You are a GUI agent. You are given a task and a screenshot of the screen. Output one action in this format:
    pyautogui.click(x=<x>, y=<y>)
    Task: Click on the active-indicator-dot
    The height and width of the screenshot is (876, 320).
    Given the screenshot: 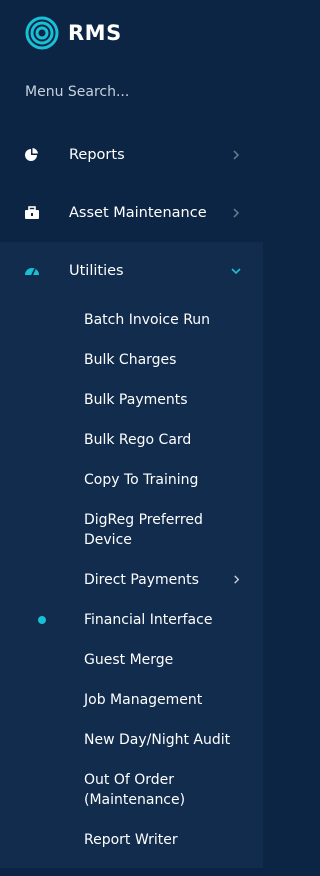 What is the action you would take?
    pyautogui.click(x=42, y=620)
    